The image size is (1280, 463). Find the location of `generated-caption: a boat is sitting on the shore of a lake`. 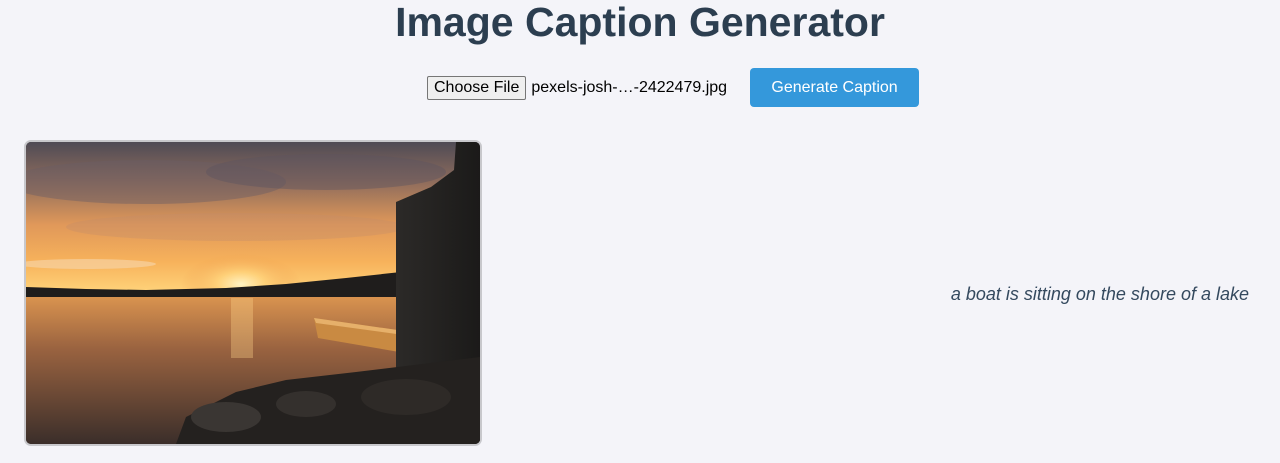

generated-caption: a boat is sitting on the shore of a lake is located at coordinates (1099, 294).